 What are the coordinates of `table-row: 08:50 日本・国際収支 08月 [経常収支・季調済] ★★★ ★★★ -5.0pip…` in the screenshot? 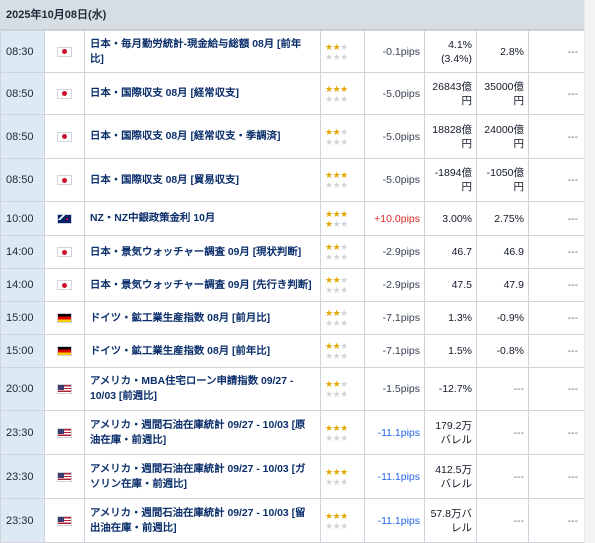 It's located at (292, 136).